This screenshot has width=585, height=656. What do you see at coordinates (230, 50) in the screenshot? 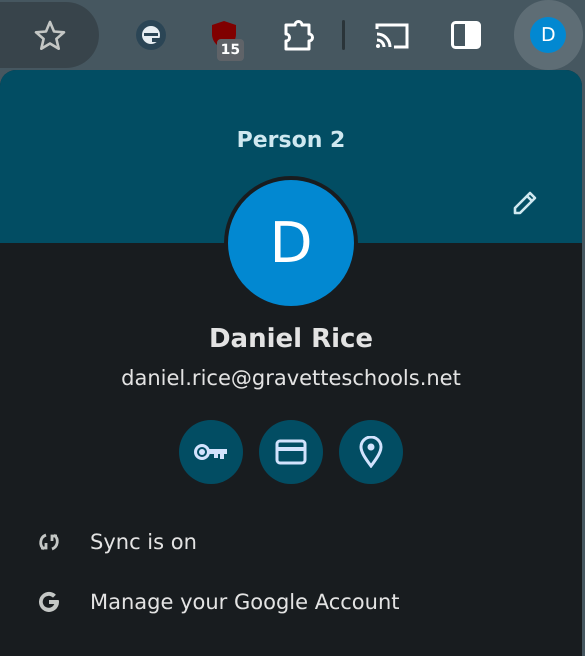
I see `count-badge: 15` at bounding box center [230, 50].